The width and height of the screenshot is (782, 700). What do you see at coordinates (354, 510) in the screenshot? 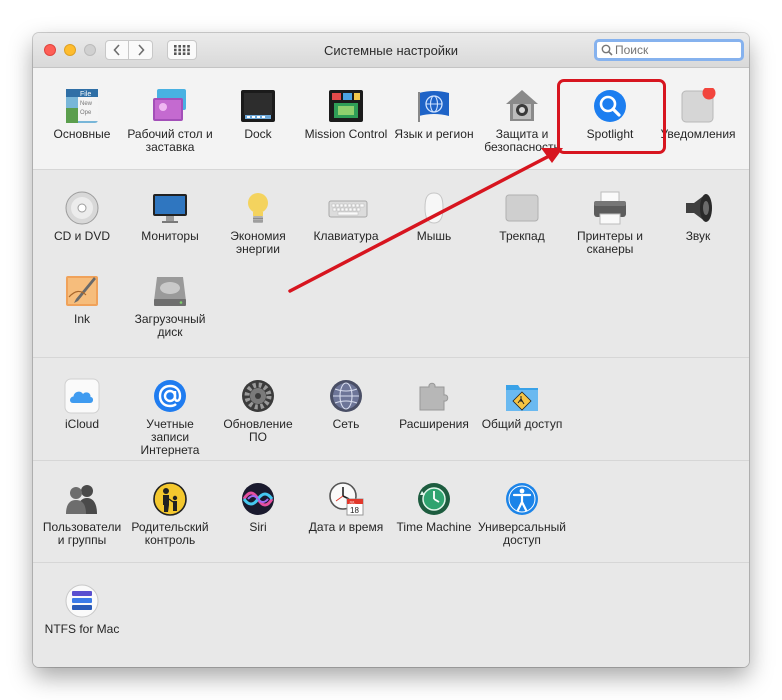
I see `svg-text: 18` at bounding box center [354, 510].